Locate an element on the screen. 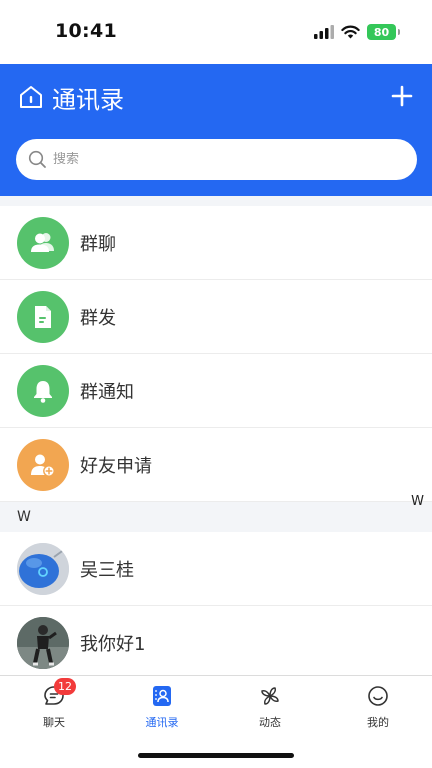 This screenshot has height=768, width=432. section-divider is located at coordinates (216, 201).